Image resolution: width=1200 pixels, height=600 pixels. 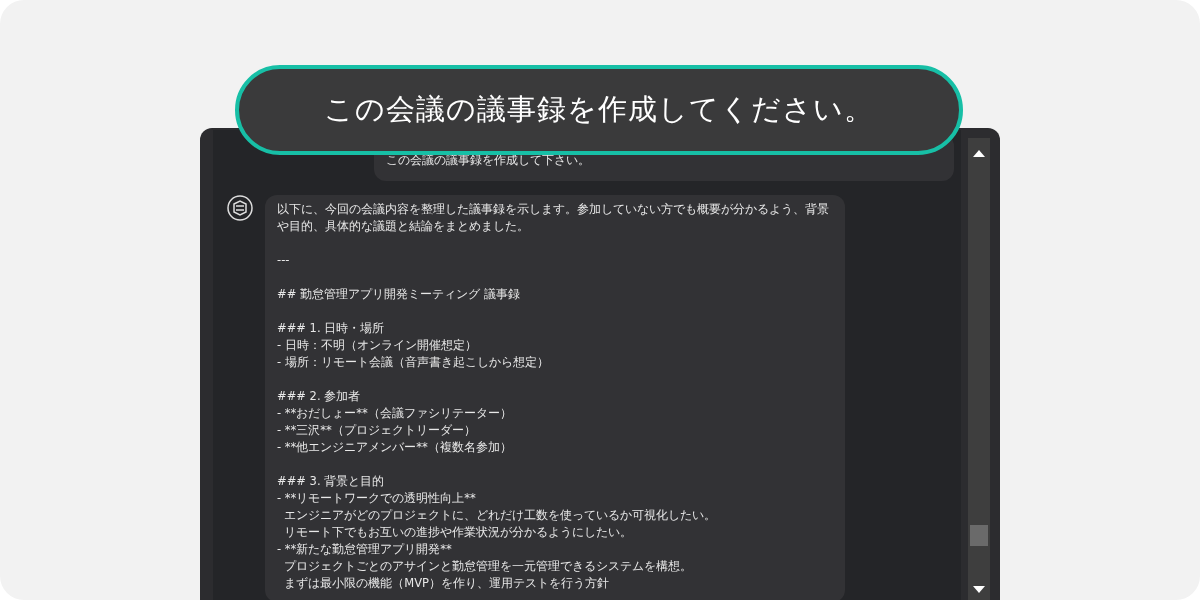 I want to click on assistant-logo-icon, so click(x=240, y=208).